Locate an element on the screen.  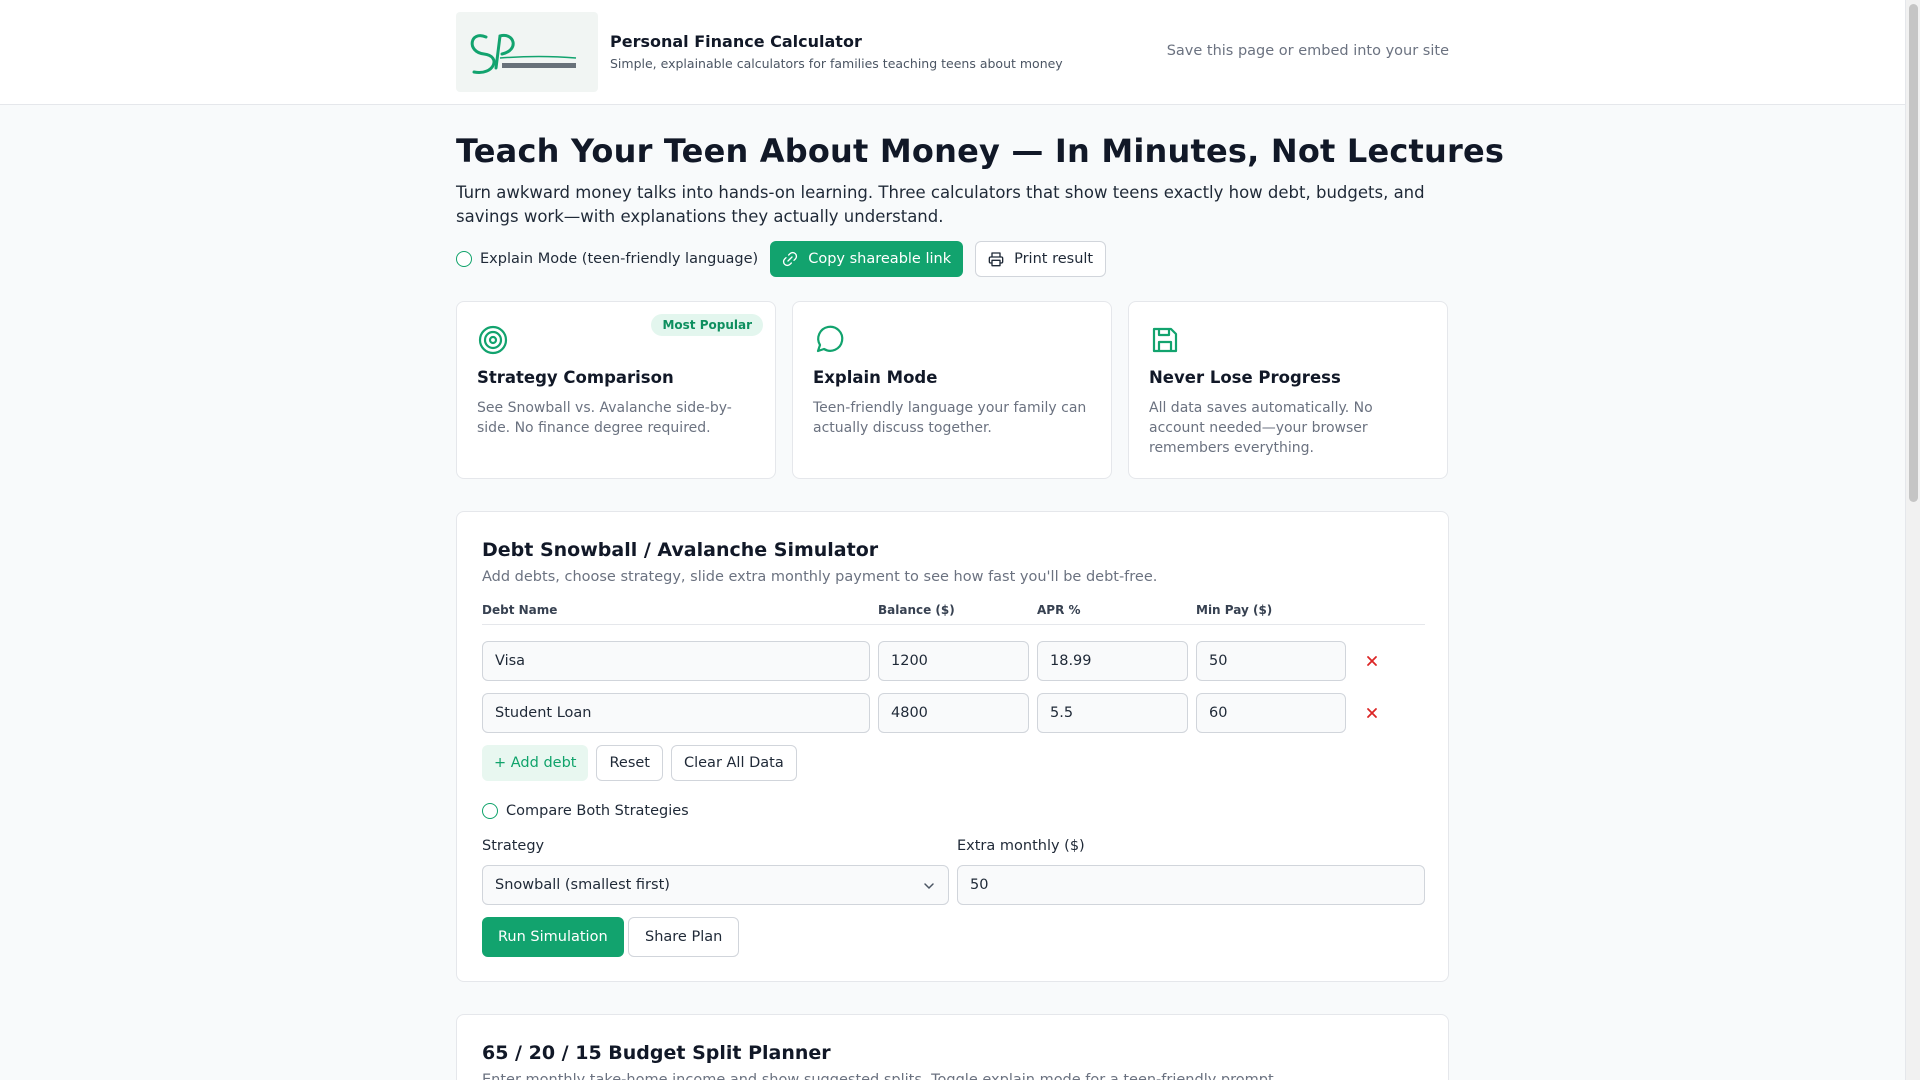
balance-input: 1200 is located at coordinates (953, 661).